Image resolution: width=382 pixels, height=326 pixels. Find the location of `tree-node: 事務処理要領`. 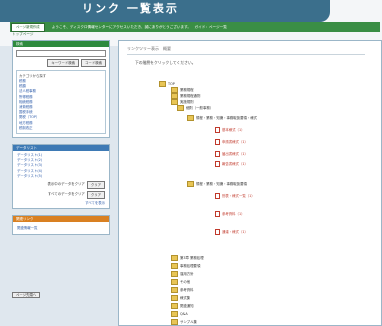

tree-node: 事務処理要領 is located at coordinates (185, 266).